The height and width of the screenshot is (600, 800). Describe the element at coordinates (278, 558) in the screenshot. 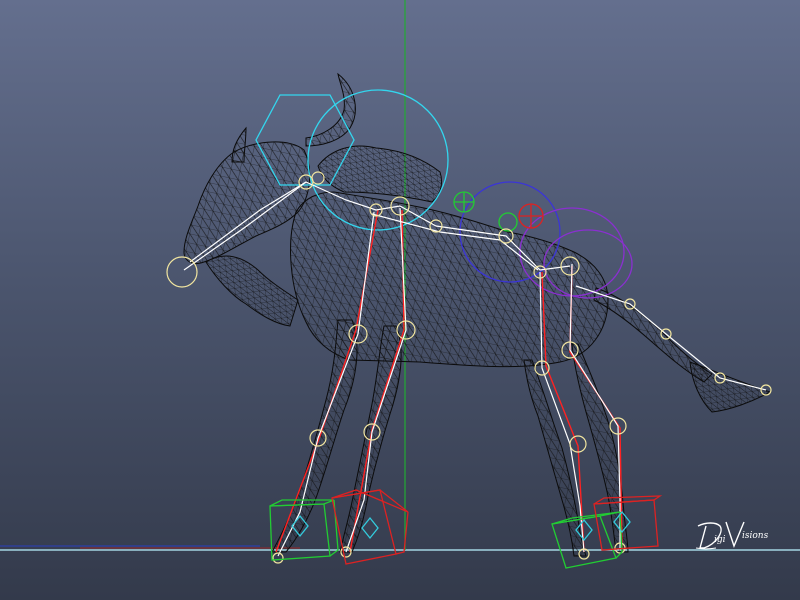

I see `joint-front-hoof-near` at that location.